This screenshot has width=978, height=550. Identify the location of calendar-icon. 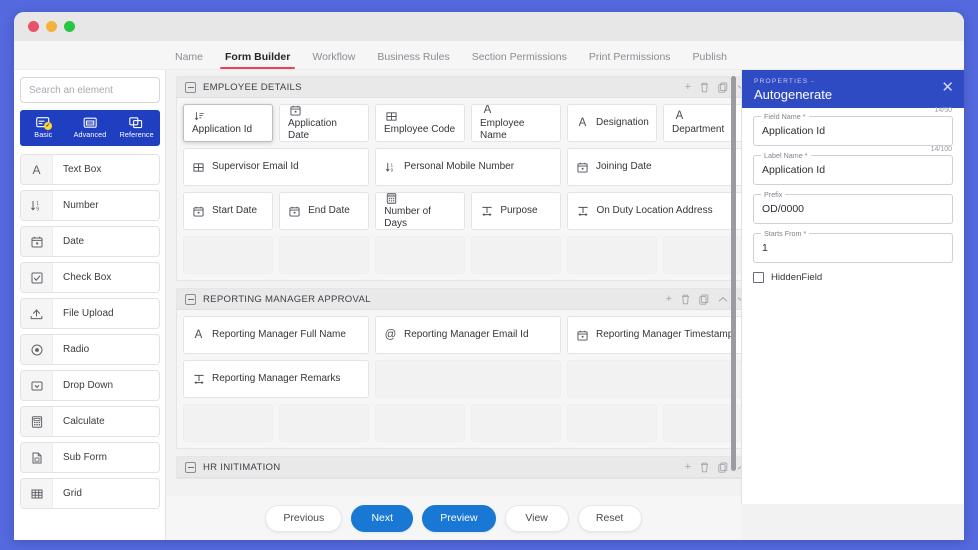
(582, 167).